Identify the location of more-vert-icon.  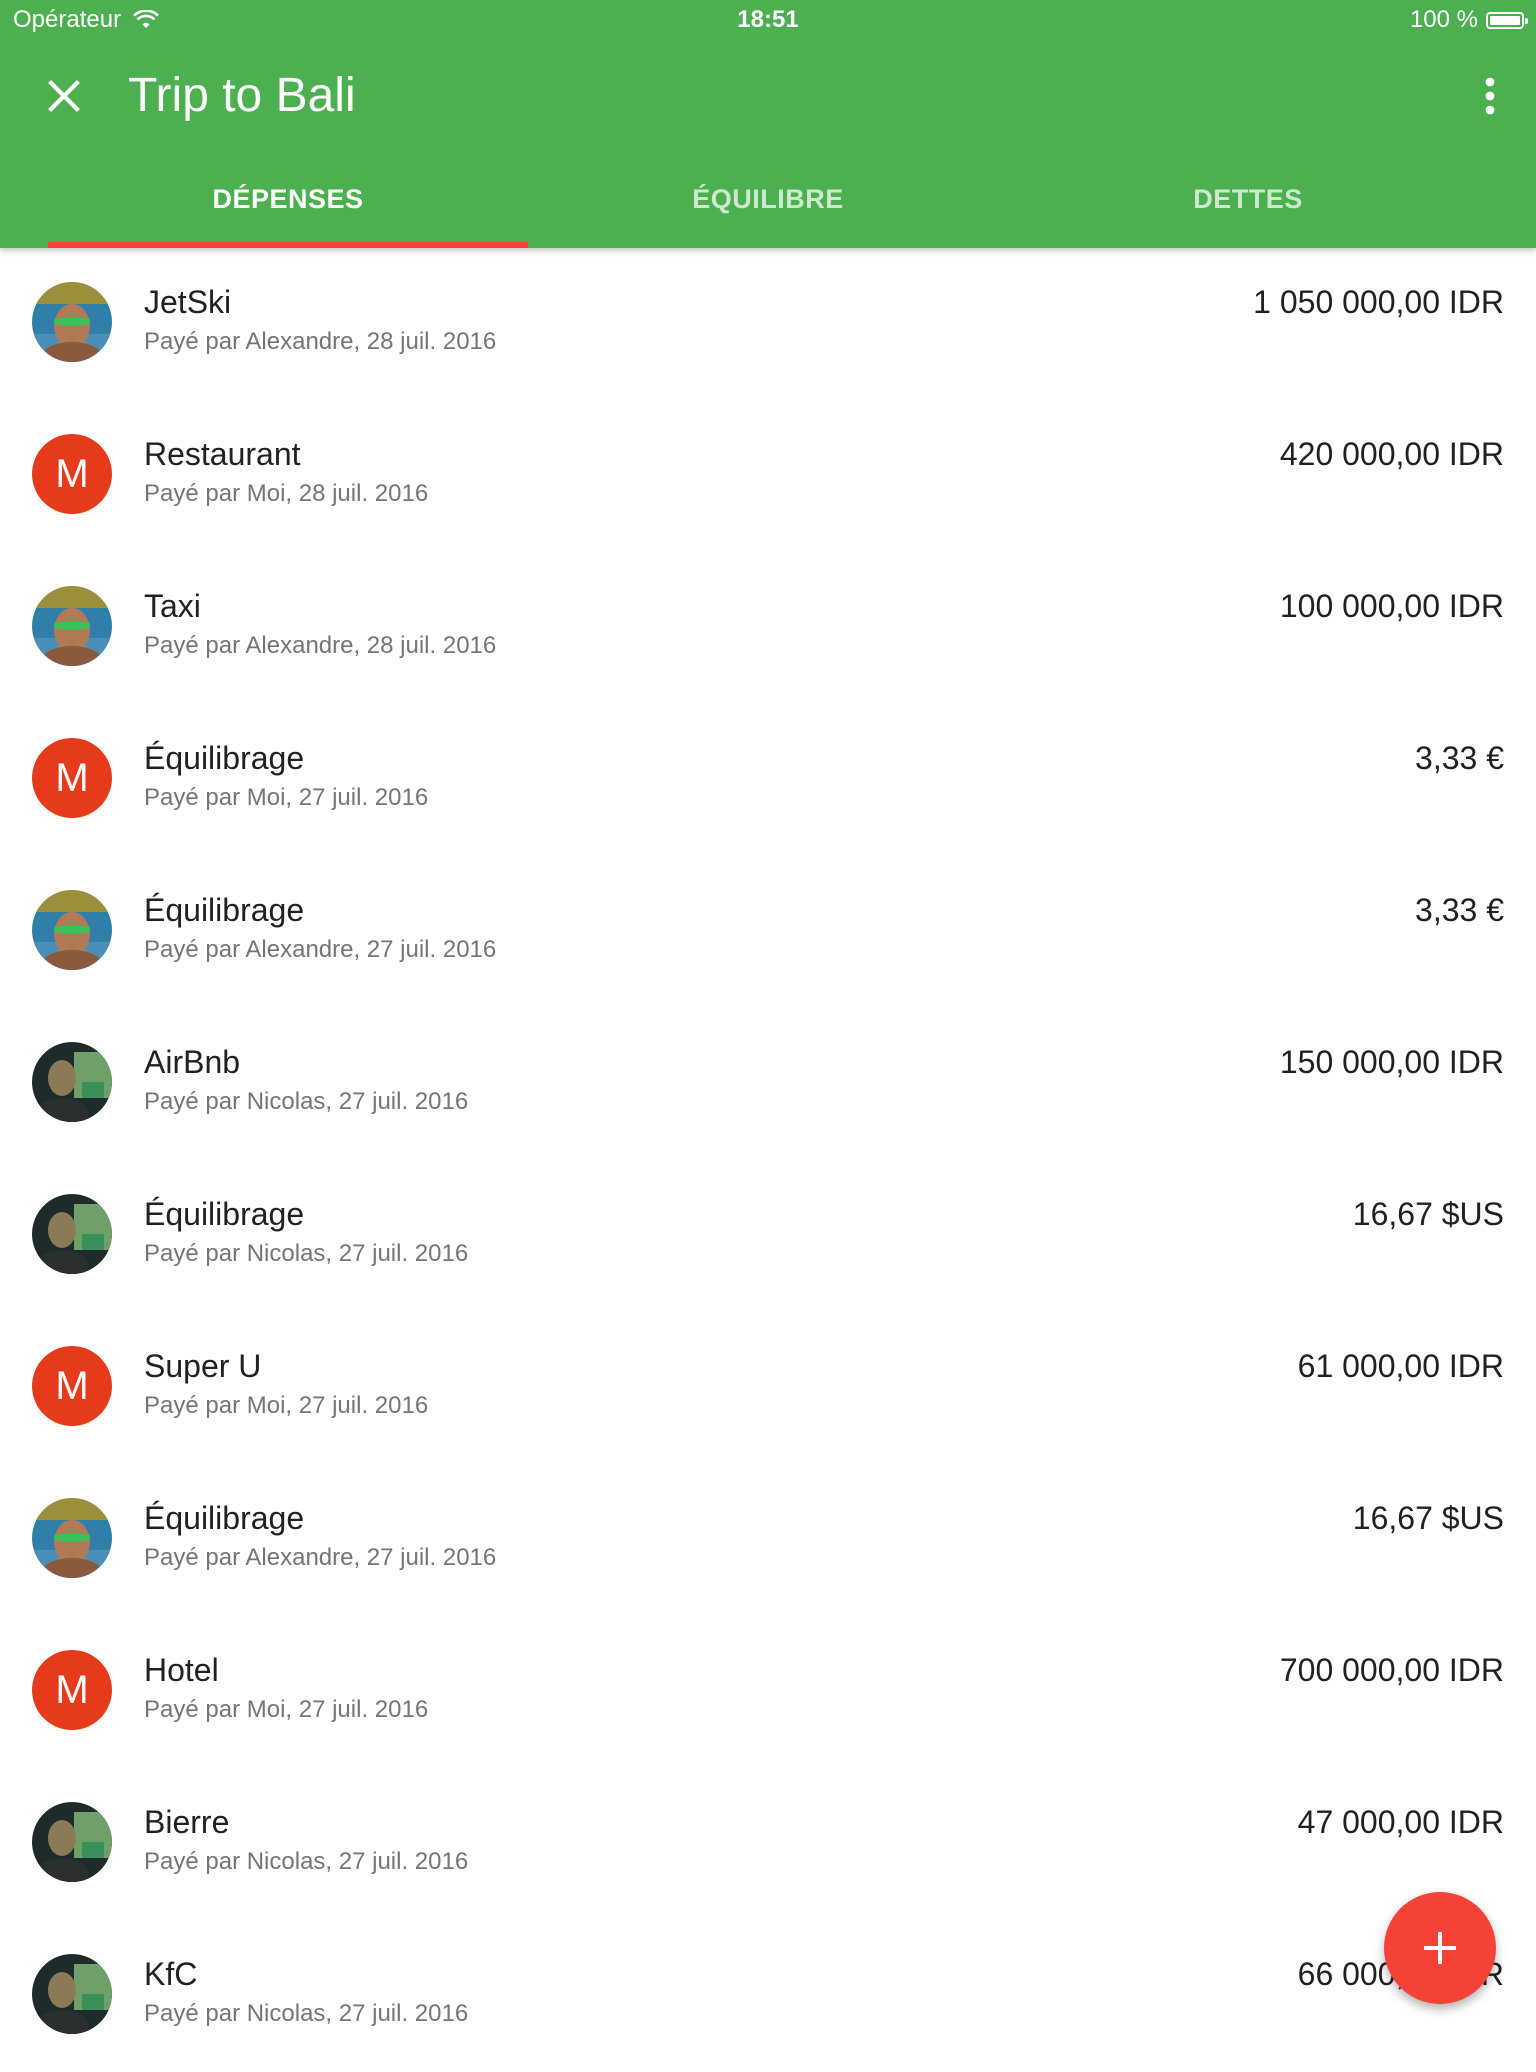
(1490, 96).